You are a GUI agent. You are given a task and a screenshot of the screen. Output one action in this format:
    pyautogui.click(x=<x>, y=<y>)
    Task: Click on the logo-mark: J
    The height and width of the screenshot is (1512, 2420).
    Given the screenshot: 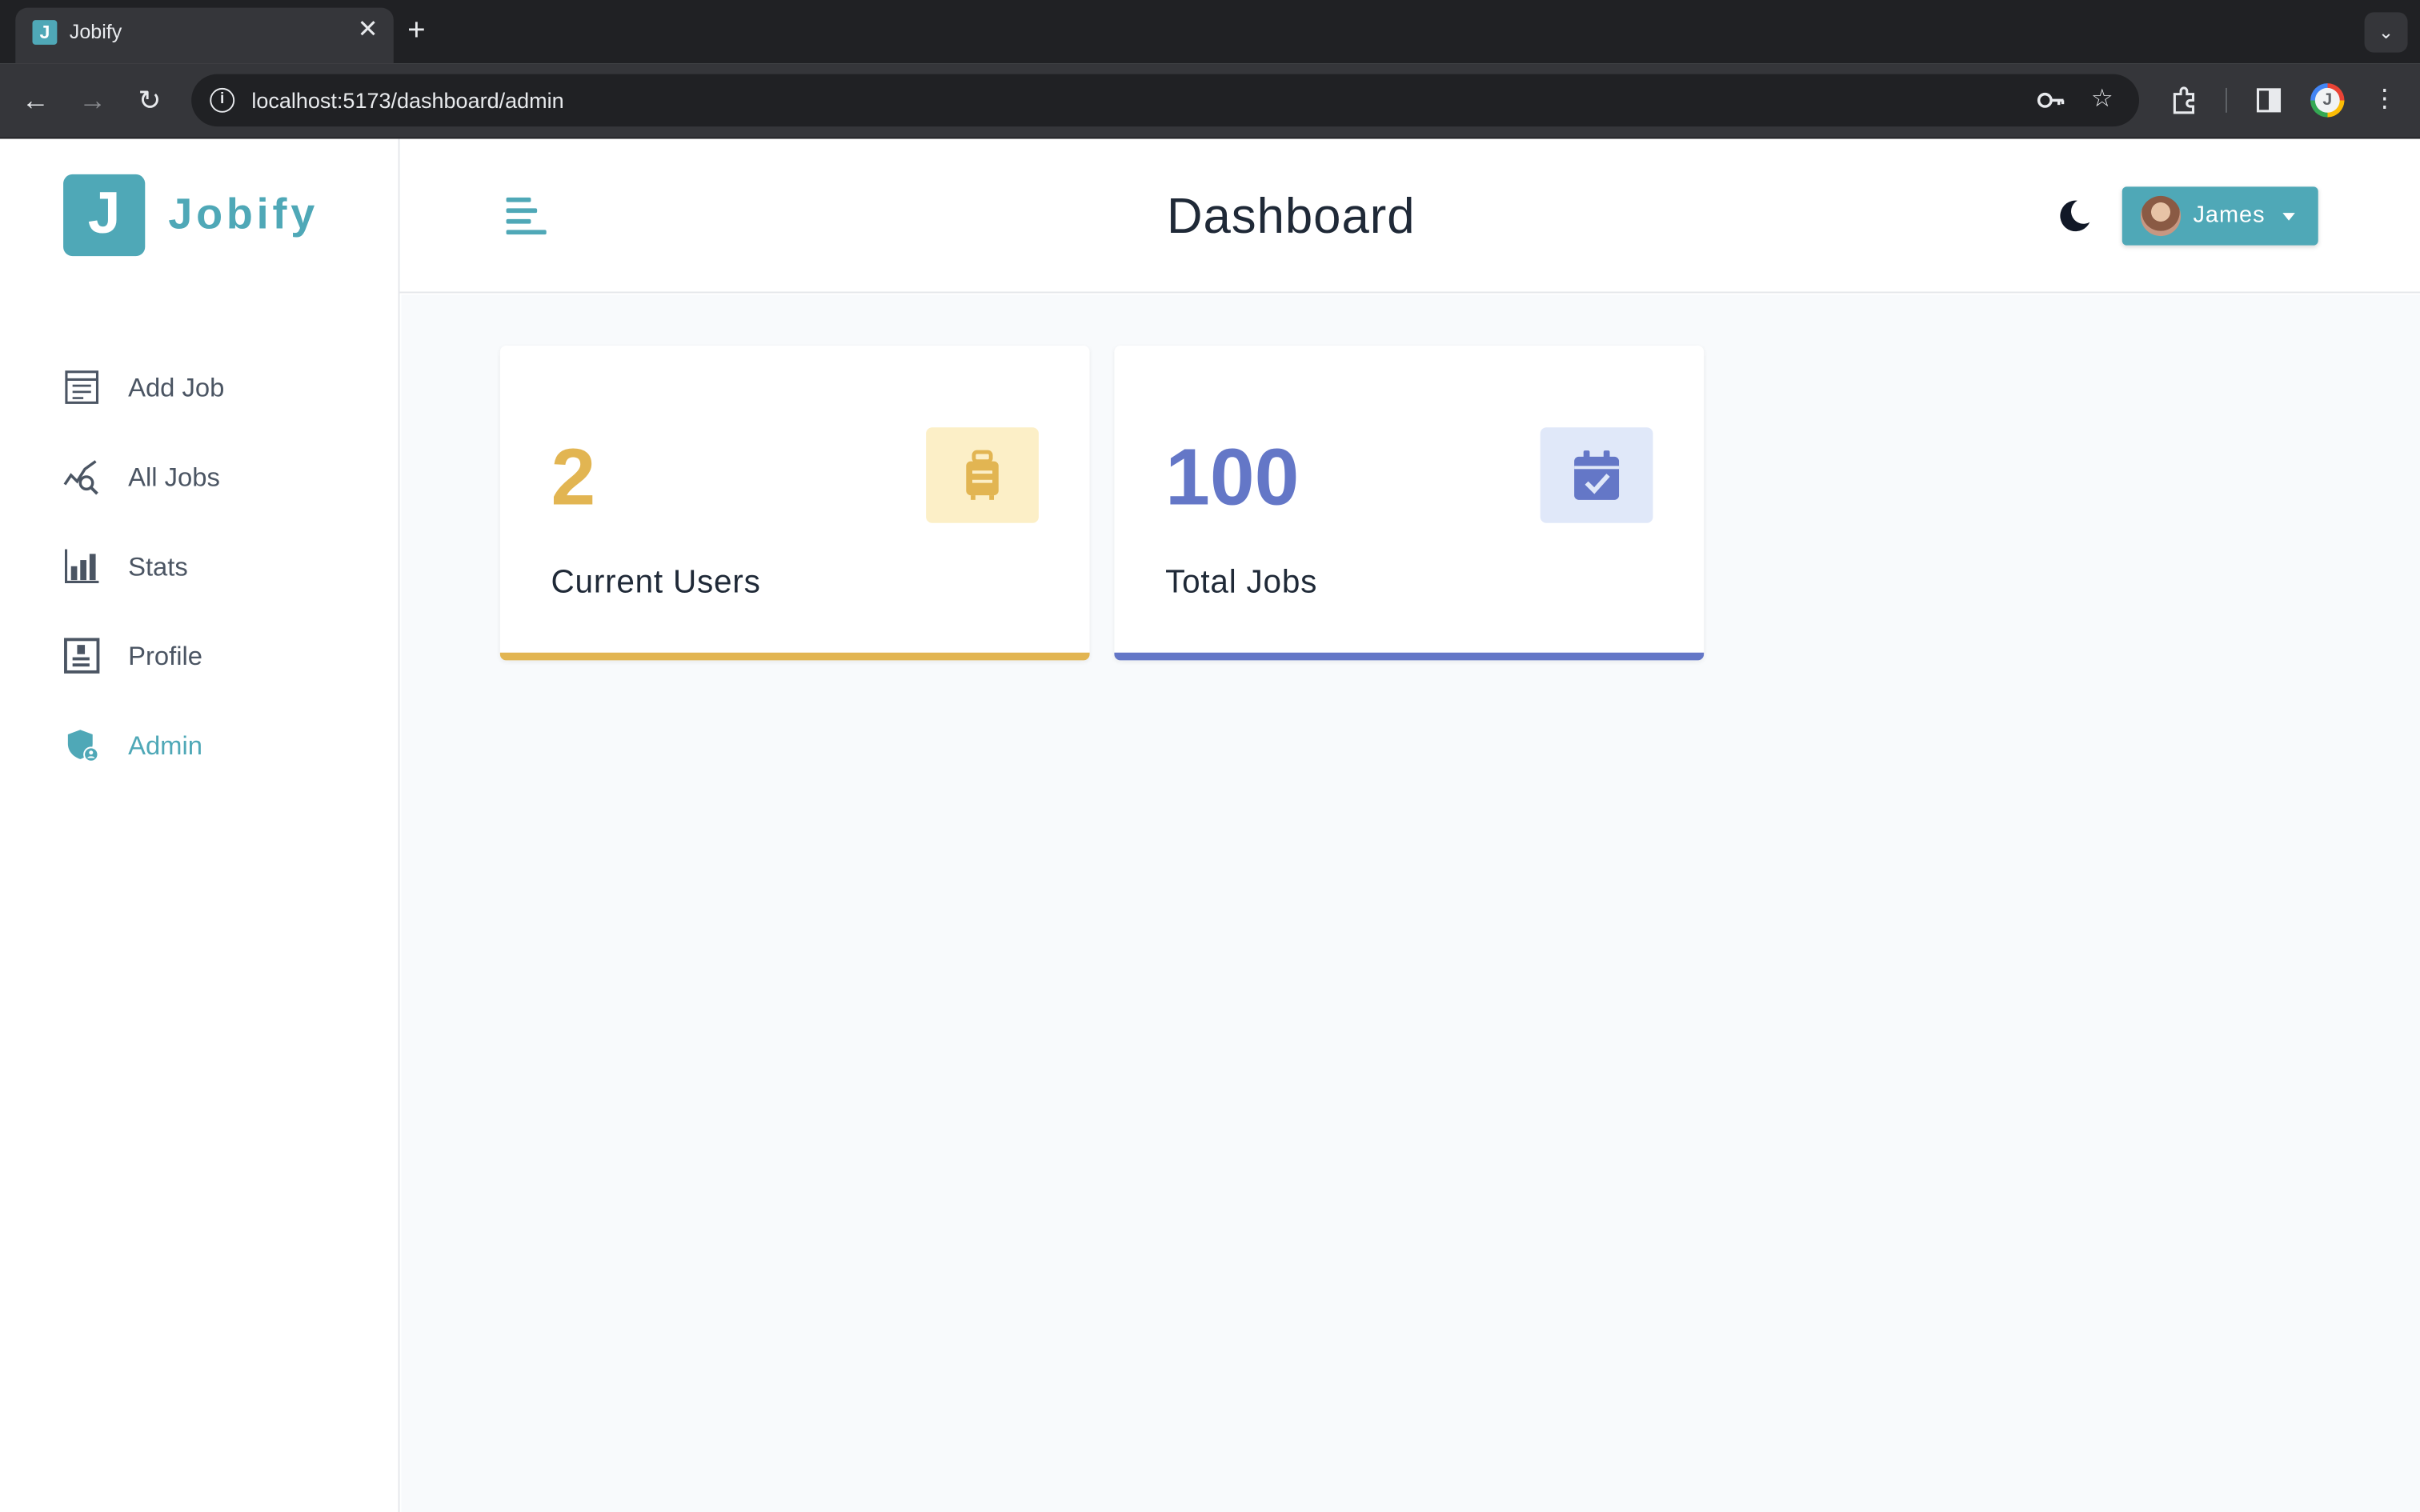 What is the action you would take?
    pyautogui.click(x=104, y=215)
    